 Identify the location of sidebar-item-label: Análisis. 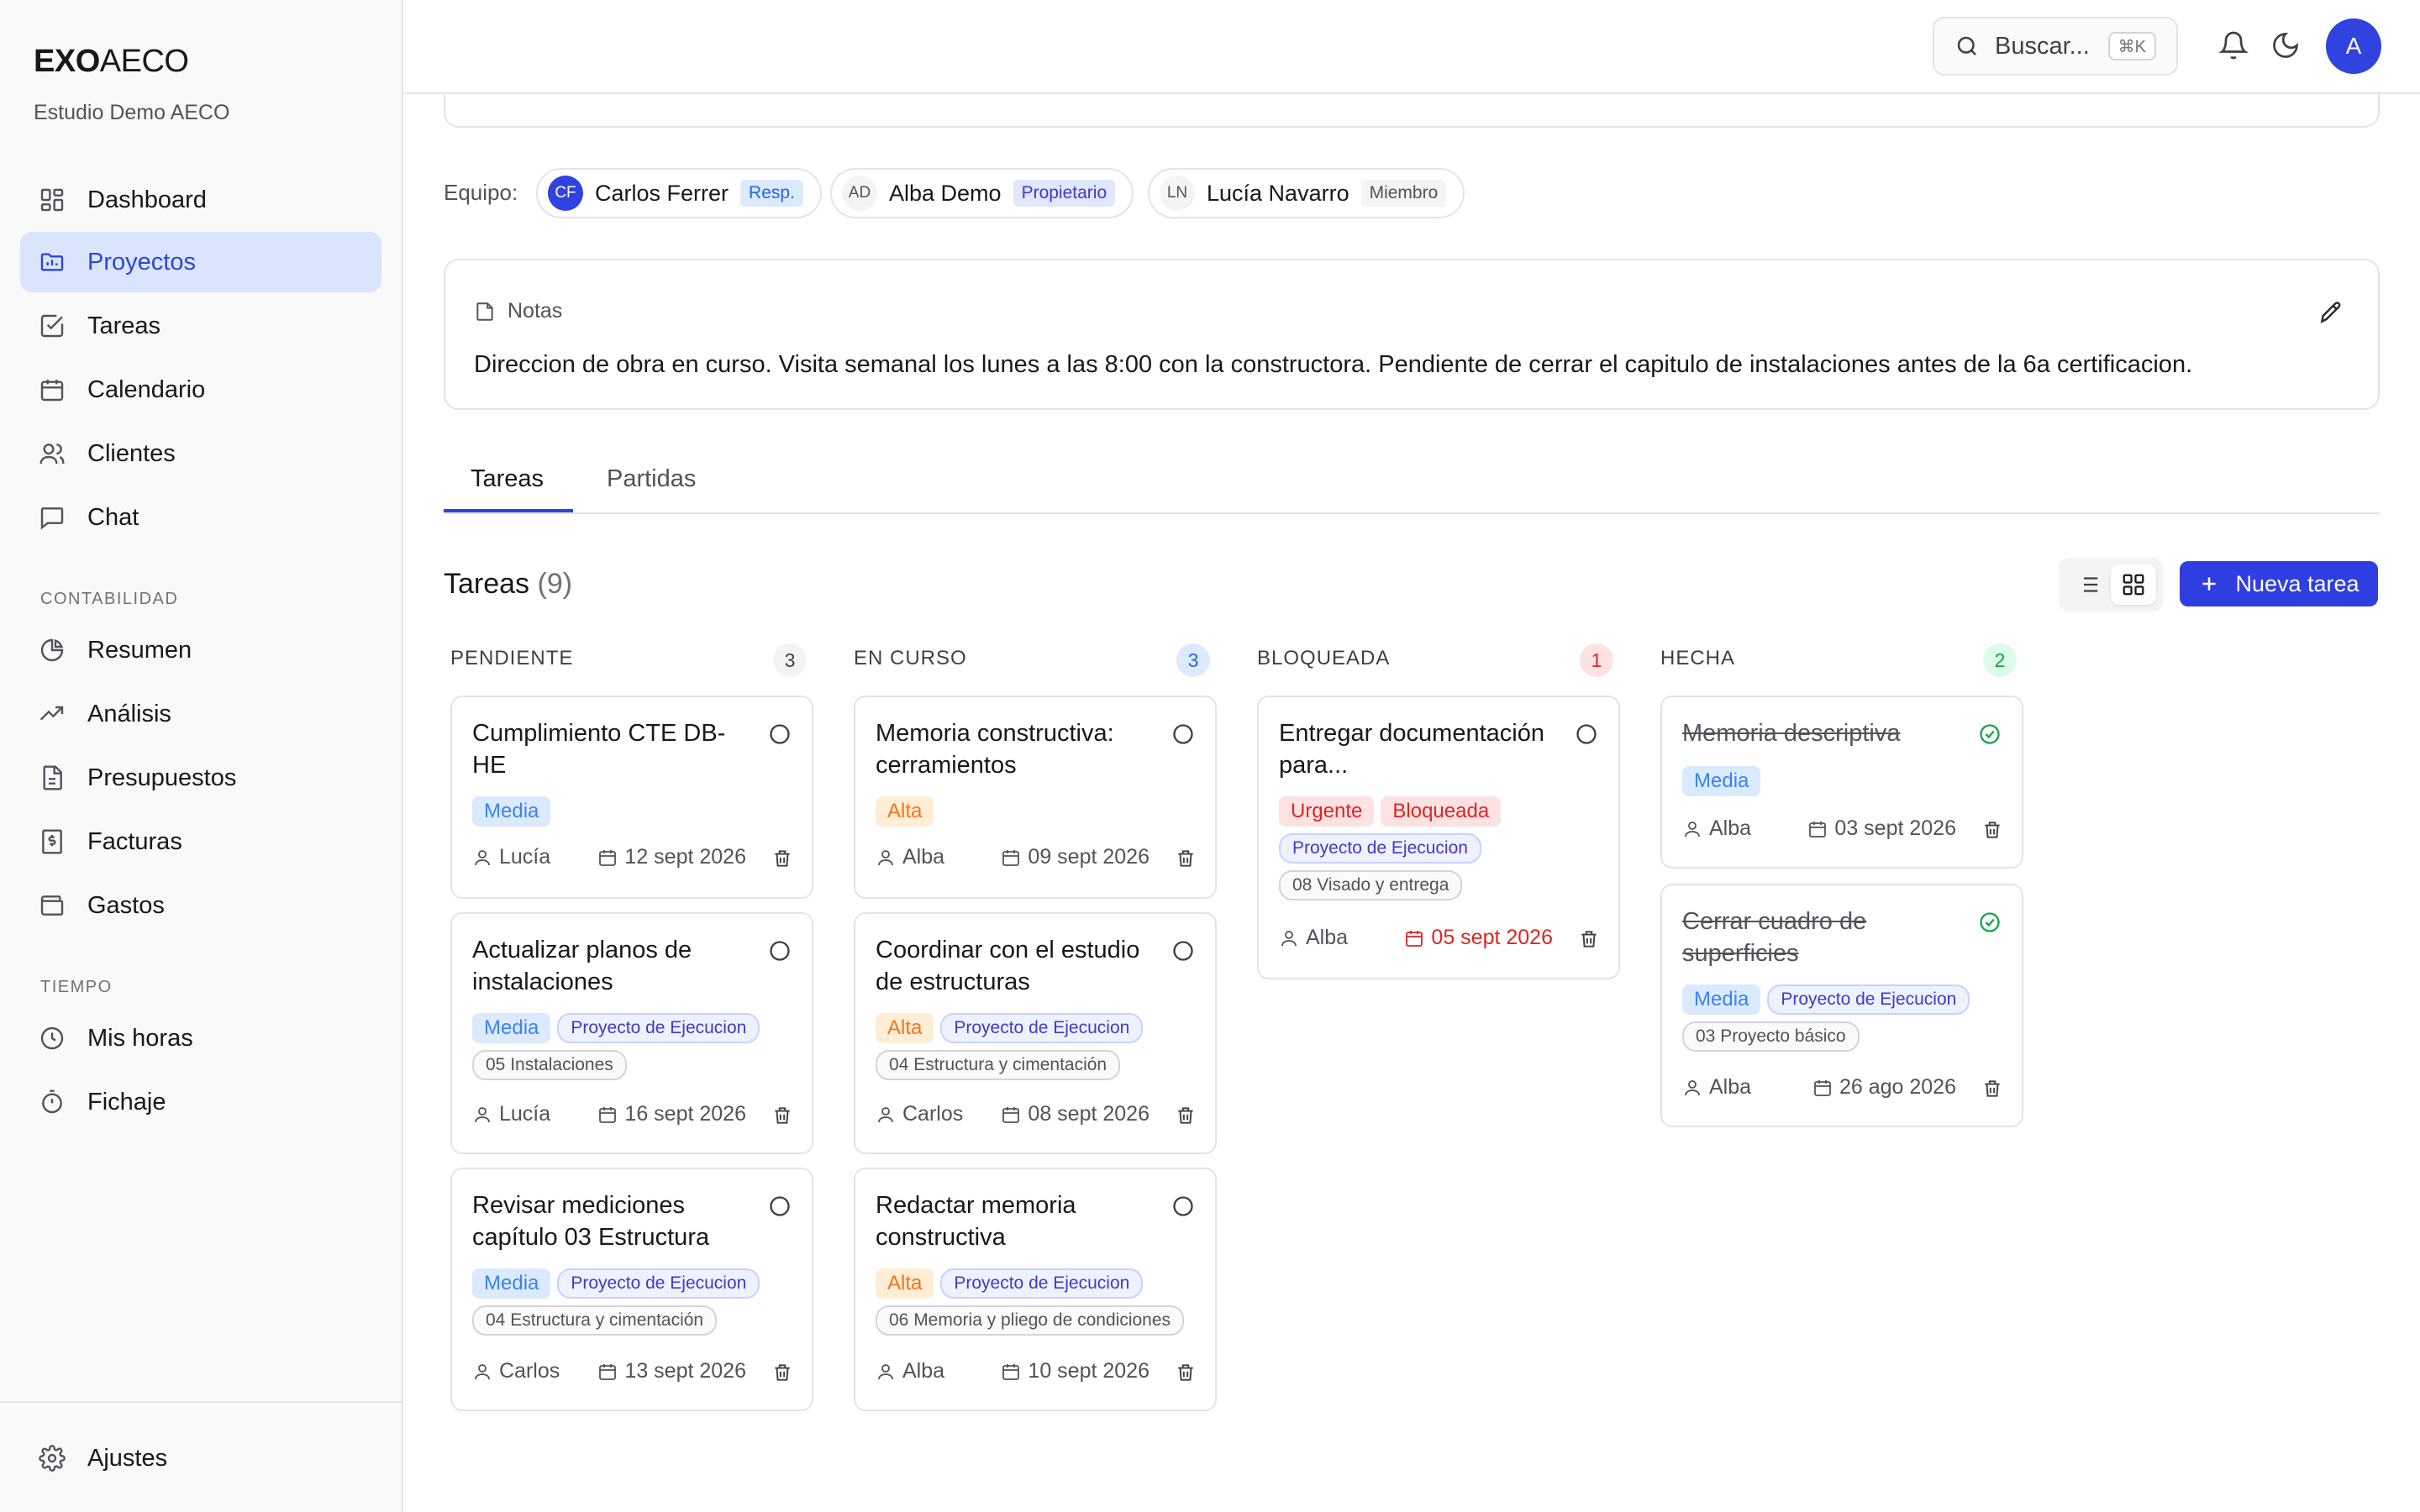
(129, 713).